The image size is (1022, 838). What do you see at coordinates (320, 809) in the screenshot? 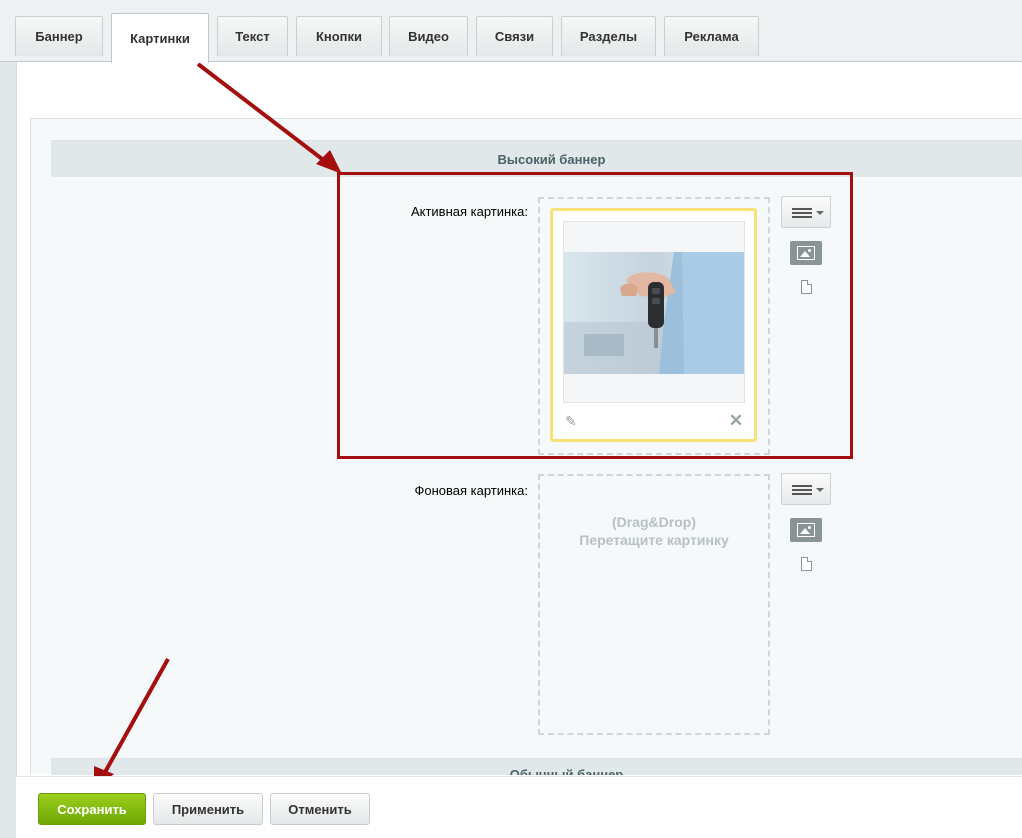
I see `cancel-button: Отменить` at bounding box center [320, 809].